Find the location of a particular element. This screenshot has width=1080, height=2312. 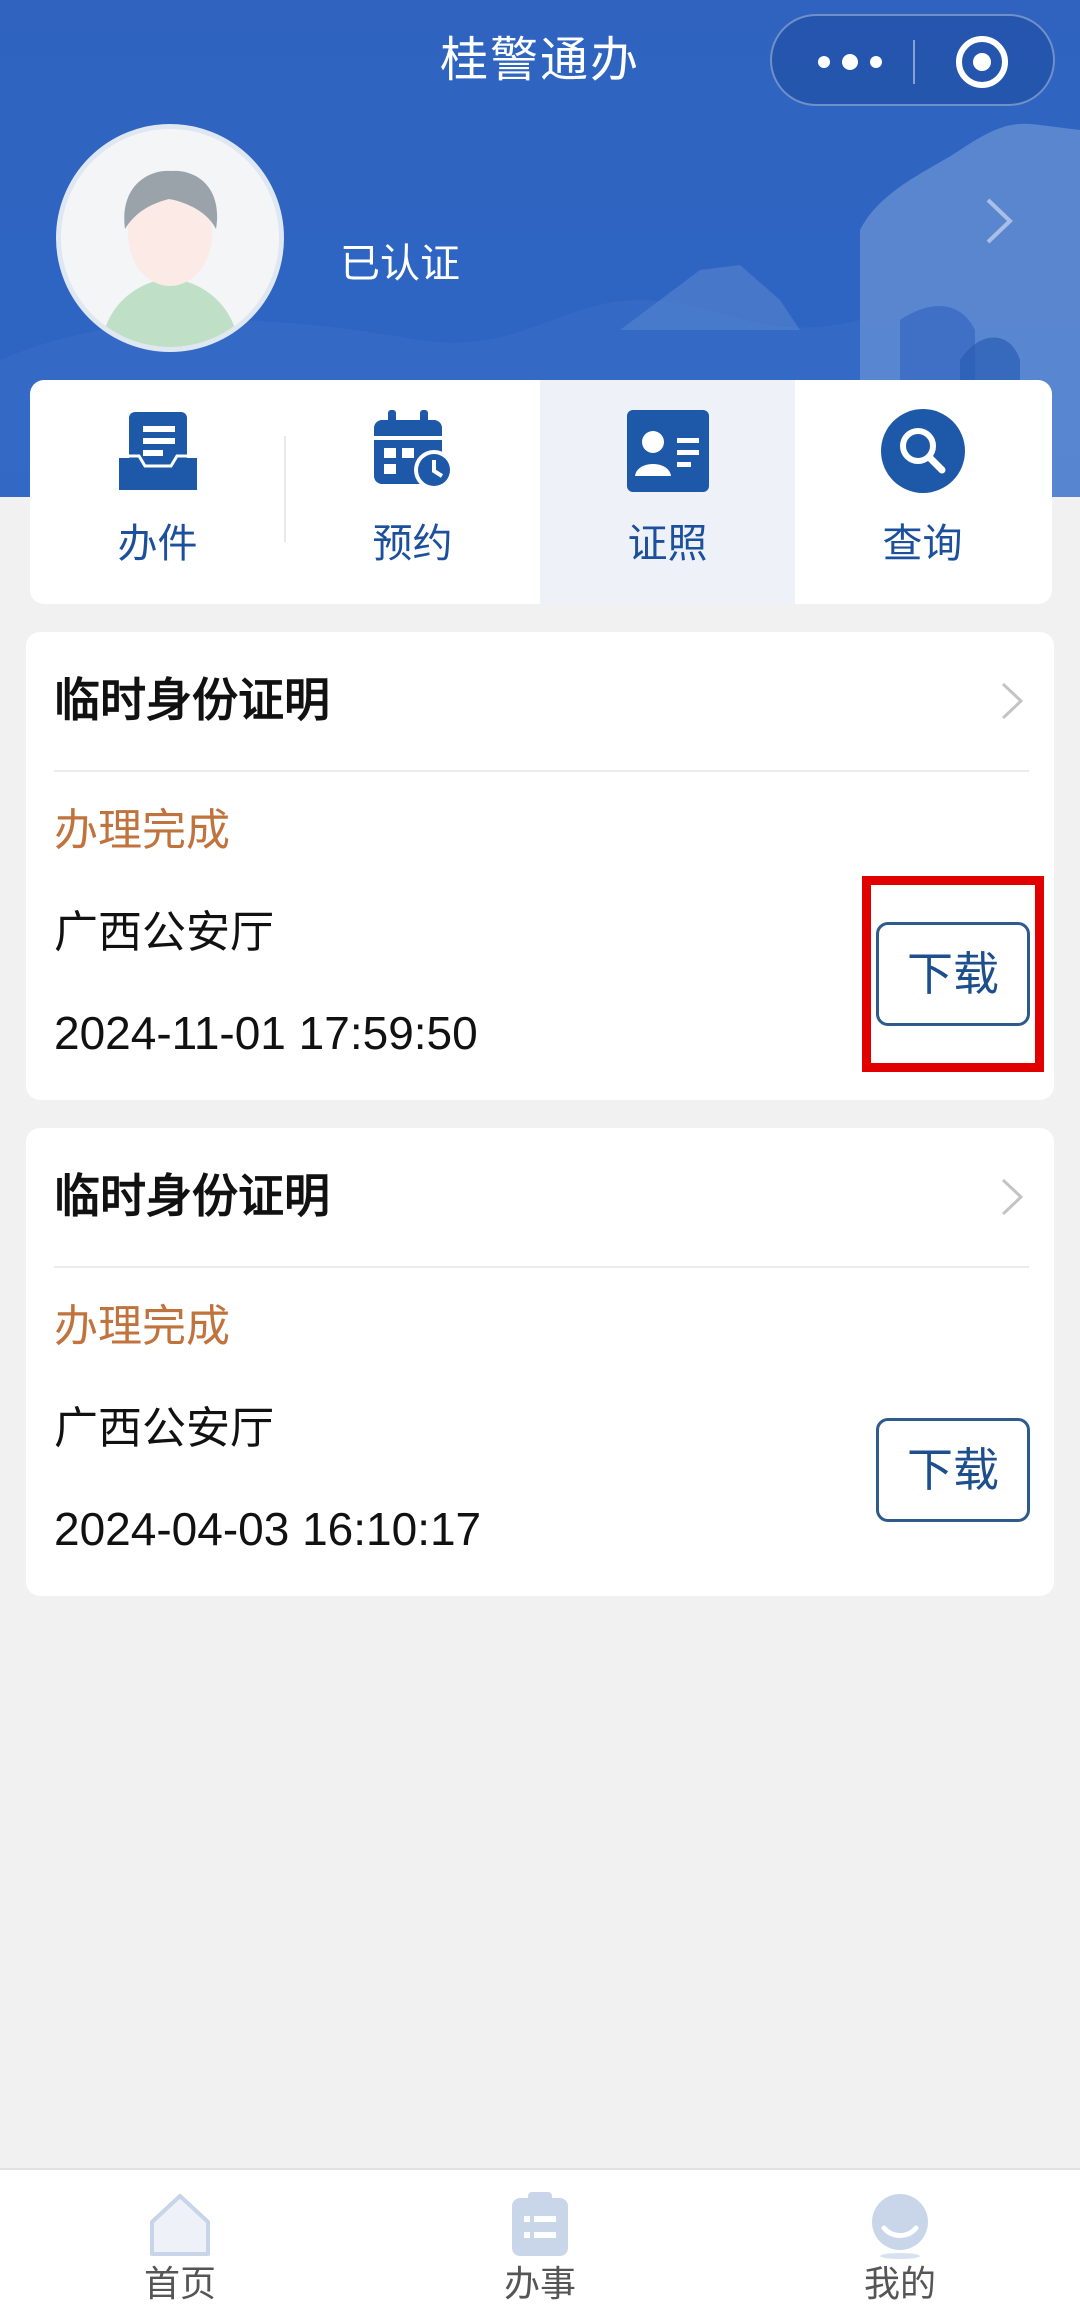

default-avatar-icon is located at coordinates (170, 238).